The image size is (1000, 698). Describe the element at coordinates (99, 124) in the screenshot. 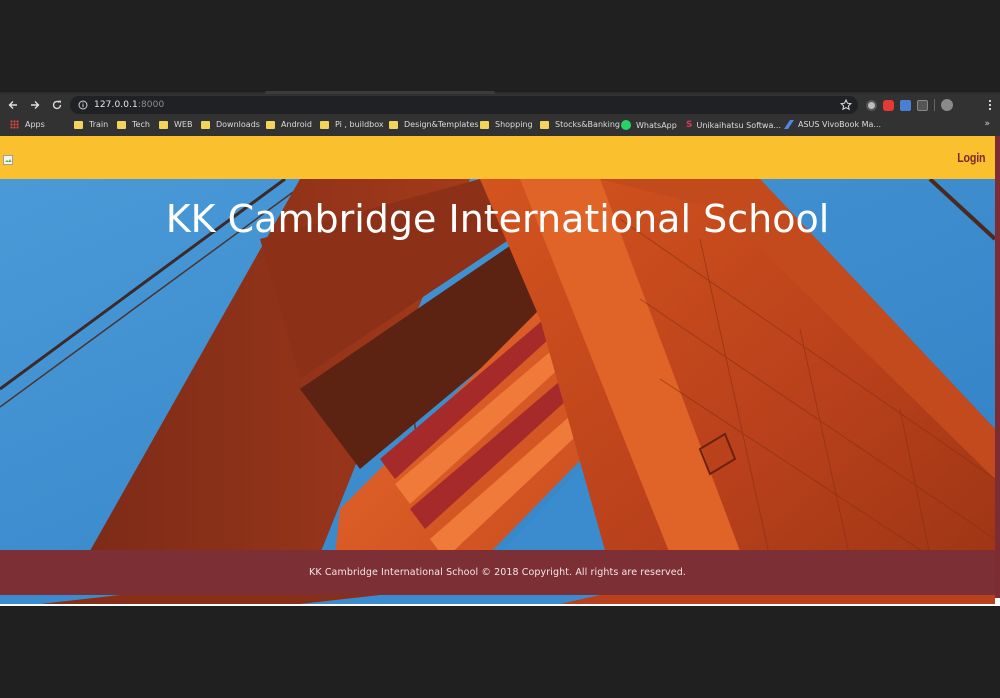

I see `bookmark-label: Train` at that location.